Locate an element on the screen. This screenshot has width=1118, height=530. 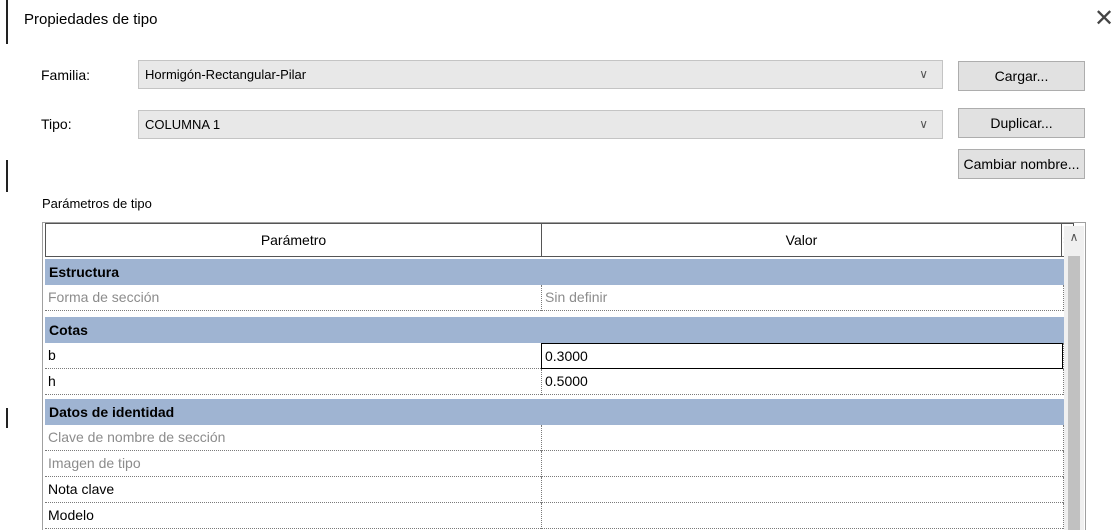
table-row: Nota clave is located at coordinates (564, 490).